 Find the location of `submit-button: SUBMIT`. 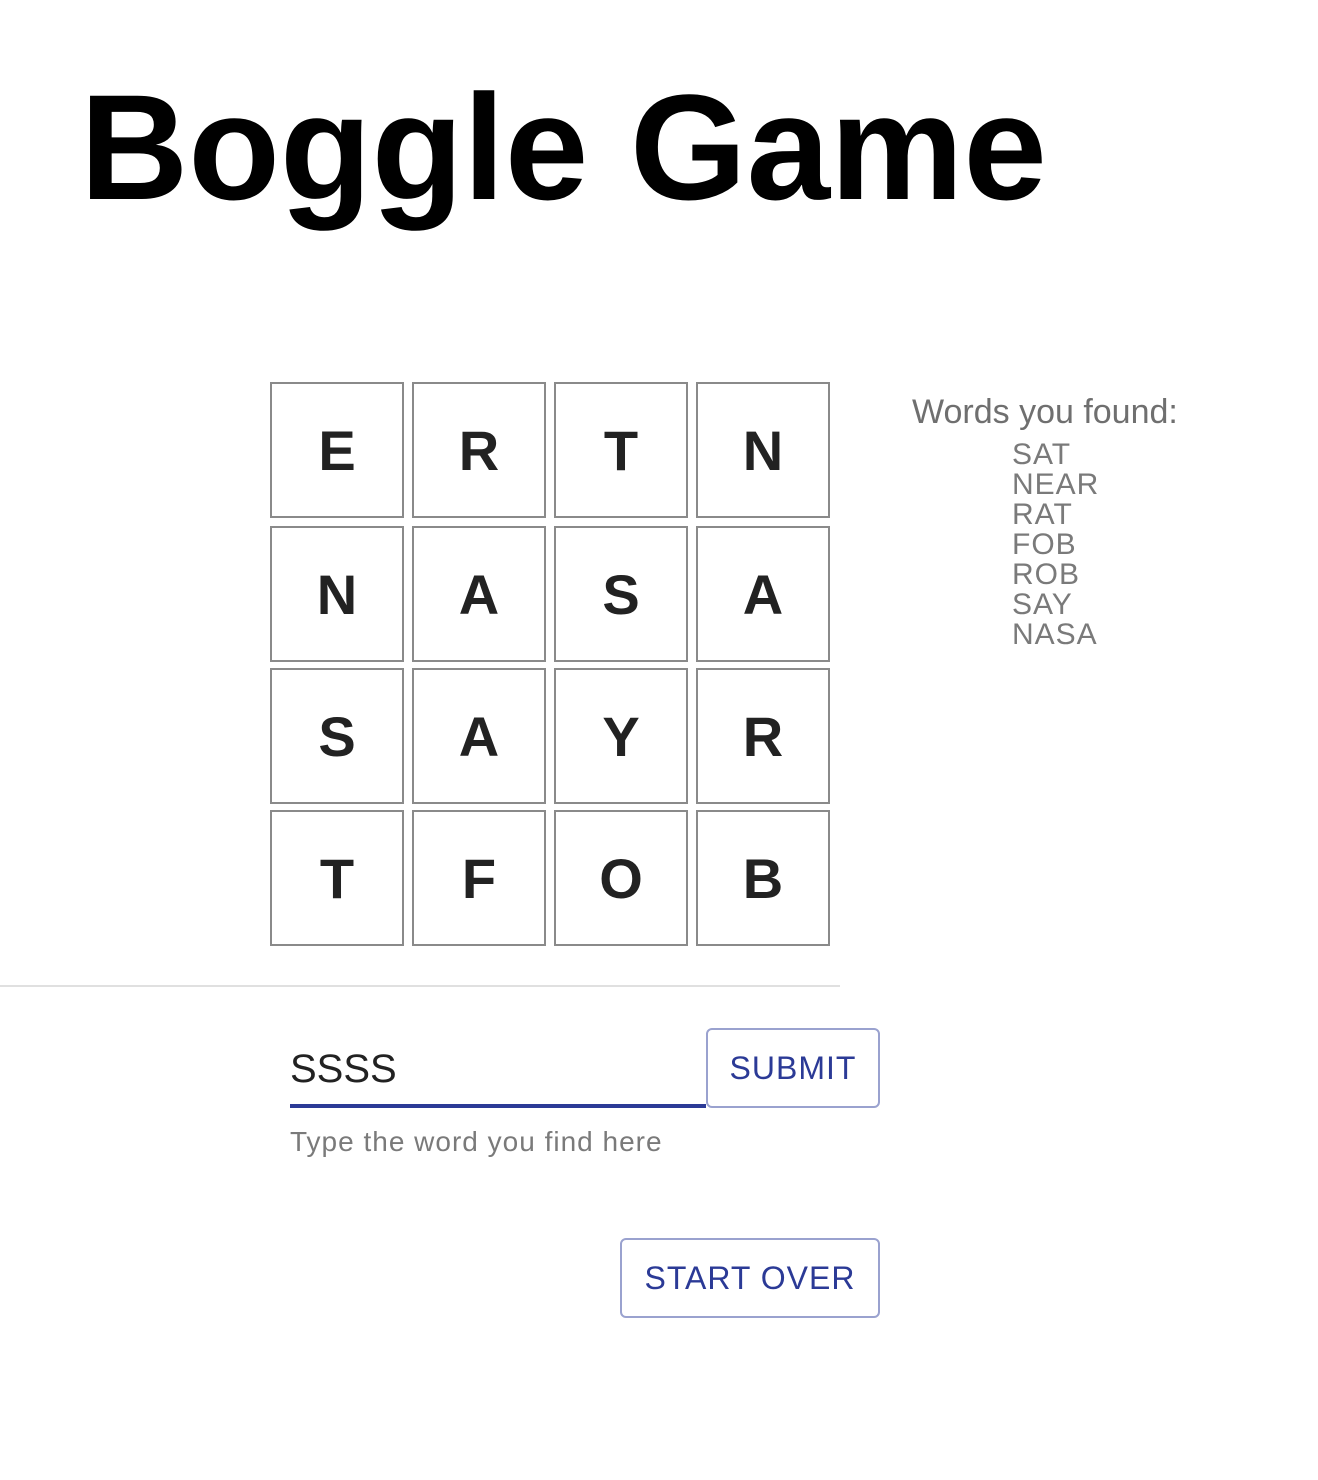

submit-button: SUBMIT is located at coordinates (793, 1068).